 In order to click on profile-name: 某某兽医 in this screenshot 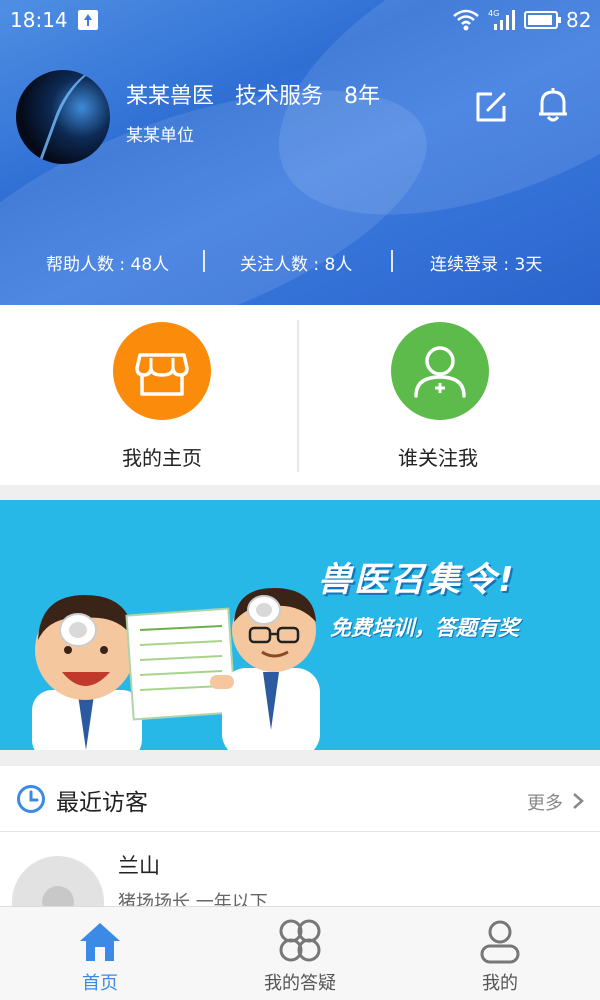, I will do `click(170, 96)`.